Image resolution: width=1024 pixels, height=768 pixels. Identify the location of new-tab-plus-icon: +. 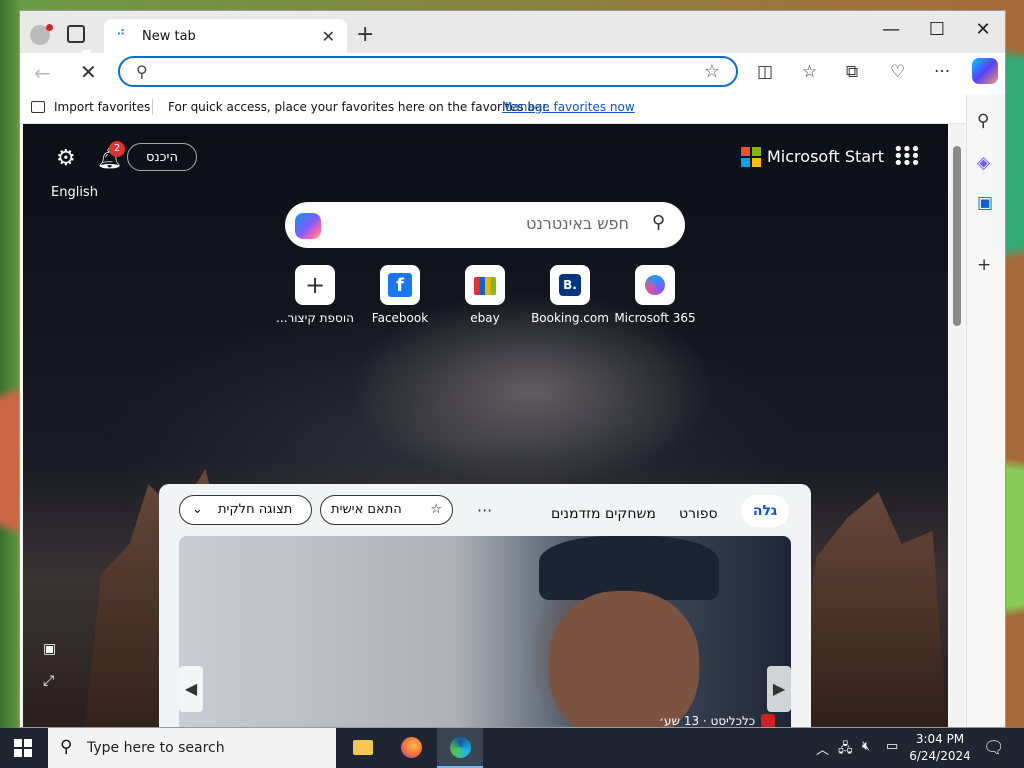
(365, 34).